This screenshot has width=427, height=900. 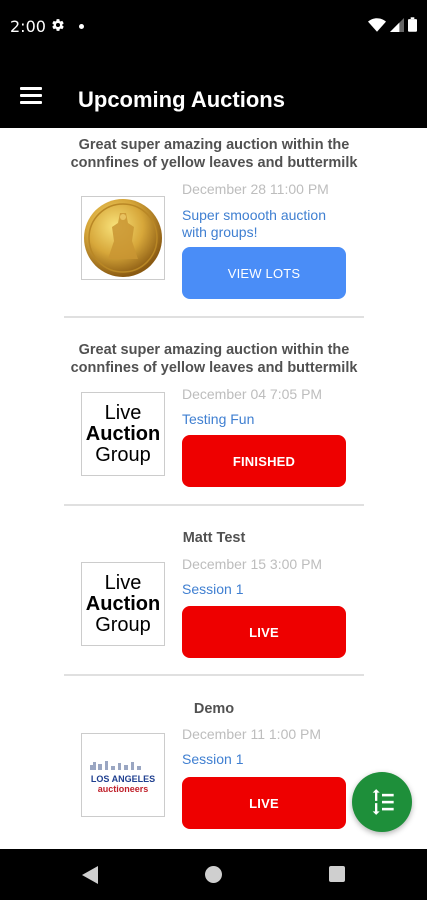 What do you see at coordinates (81, 26) in the screenshot?
I see `notification-dot-icon` at bounding box center [81, 26].